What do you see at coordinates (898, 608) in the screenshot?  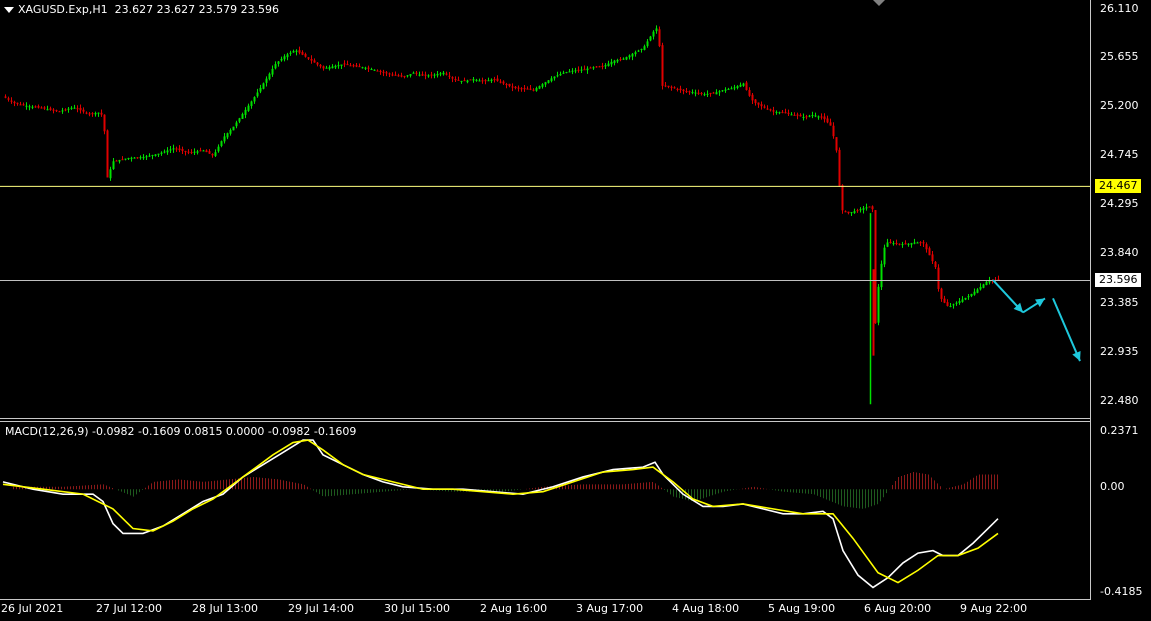 I see `time-tick: 6 Aug 20:00` at bounding box center [898, 608].